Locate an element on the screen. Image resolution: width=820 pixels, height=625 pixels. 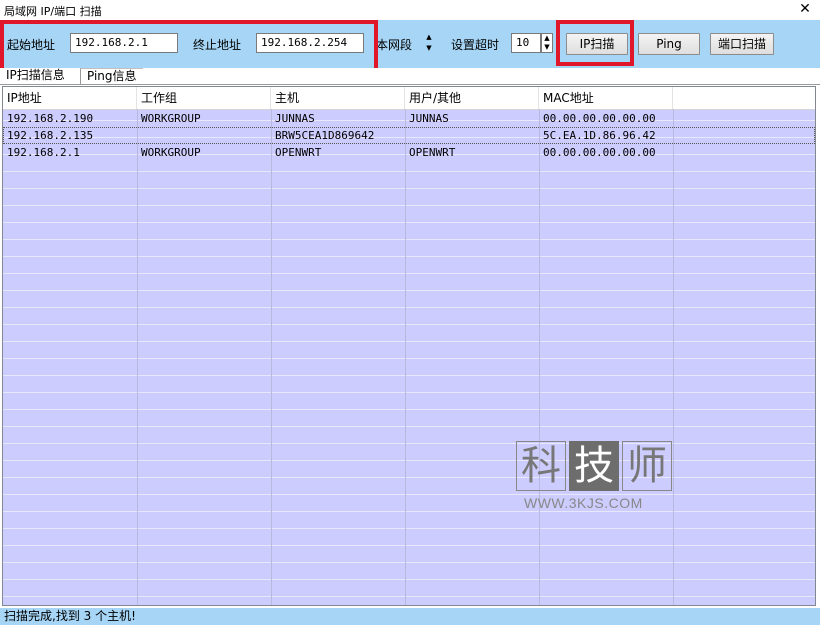
tab-strip: IP扫描信息 Ping信息 is located at coordinates (410, 76).